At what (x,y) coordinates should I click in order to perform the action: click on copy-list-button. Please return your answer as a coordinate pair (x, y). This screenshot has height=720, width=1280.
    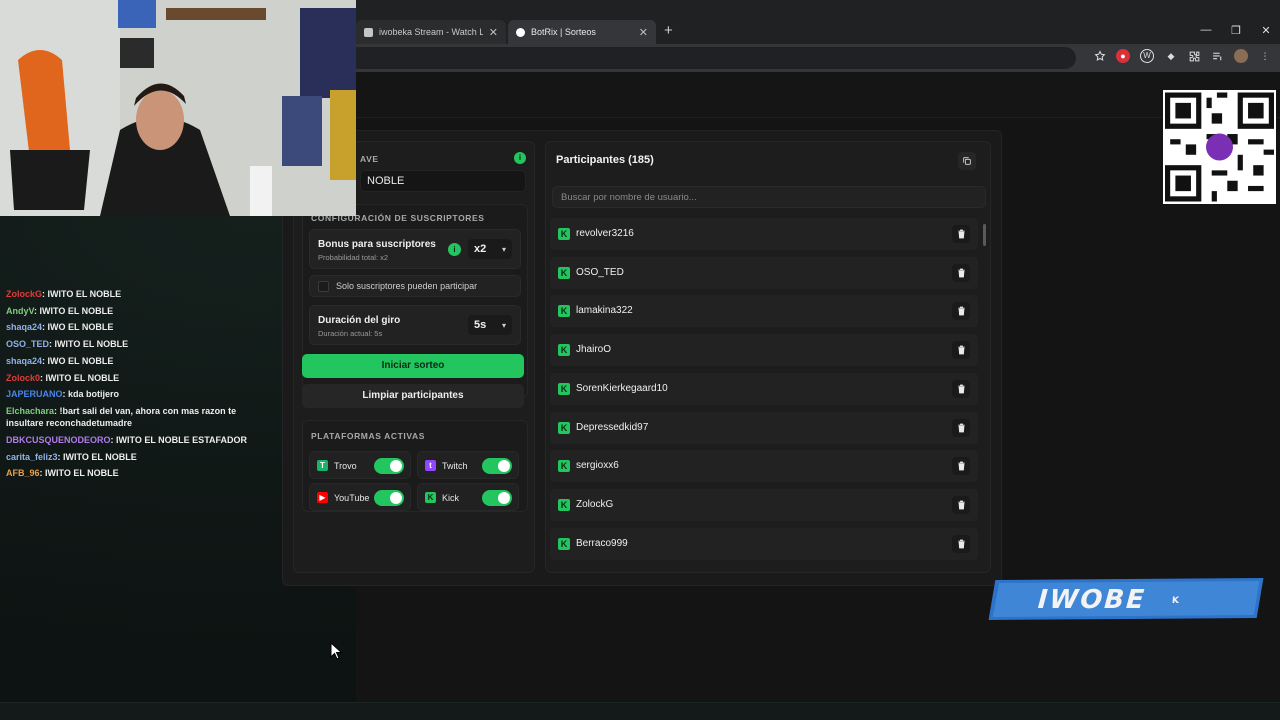
    Looking at the image, I should click on (967, 161).